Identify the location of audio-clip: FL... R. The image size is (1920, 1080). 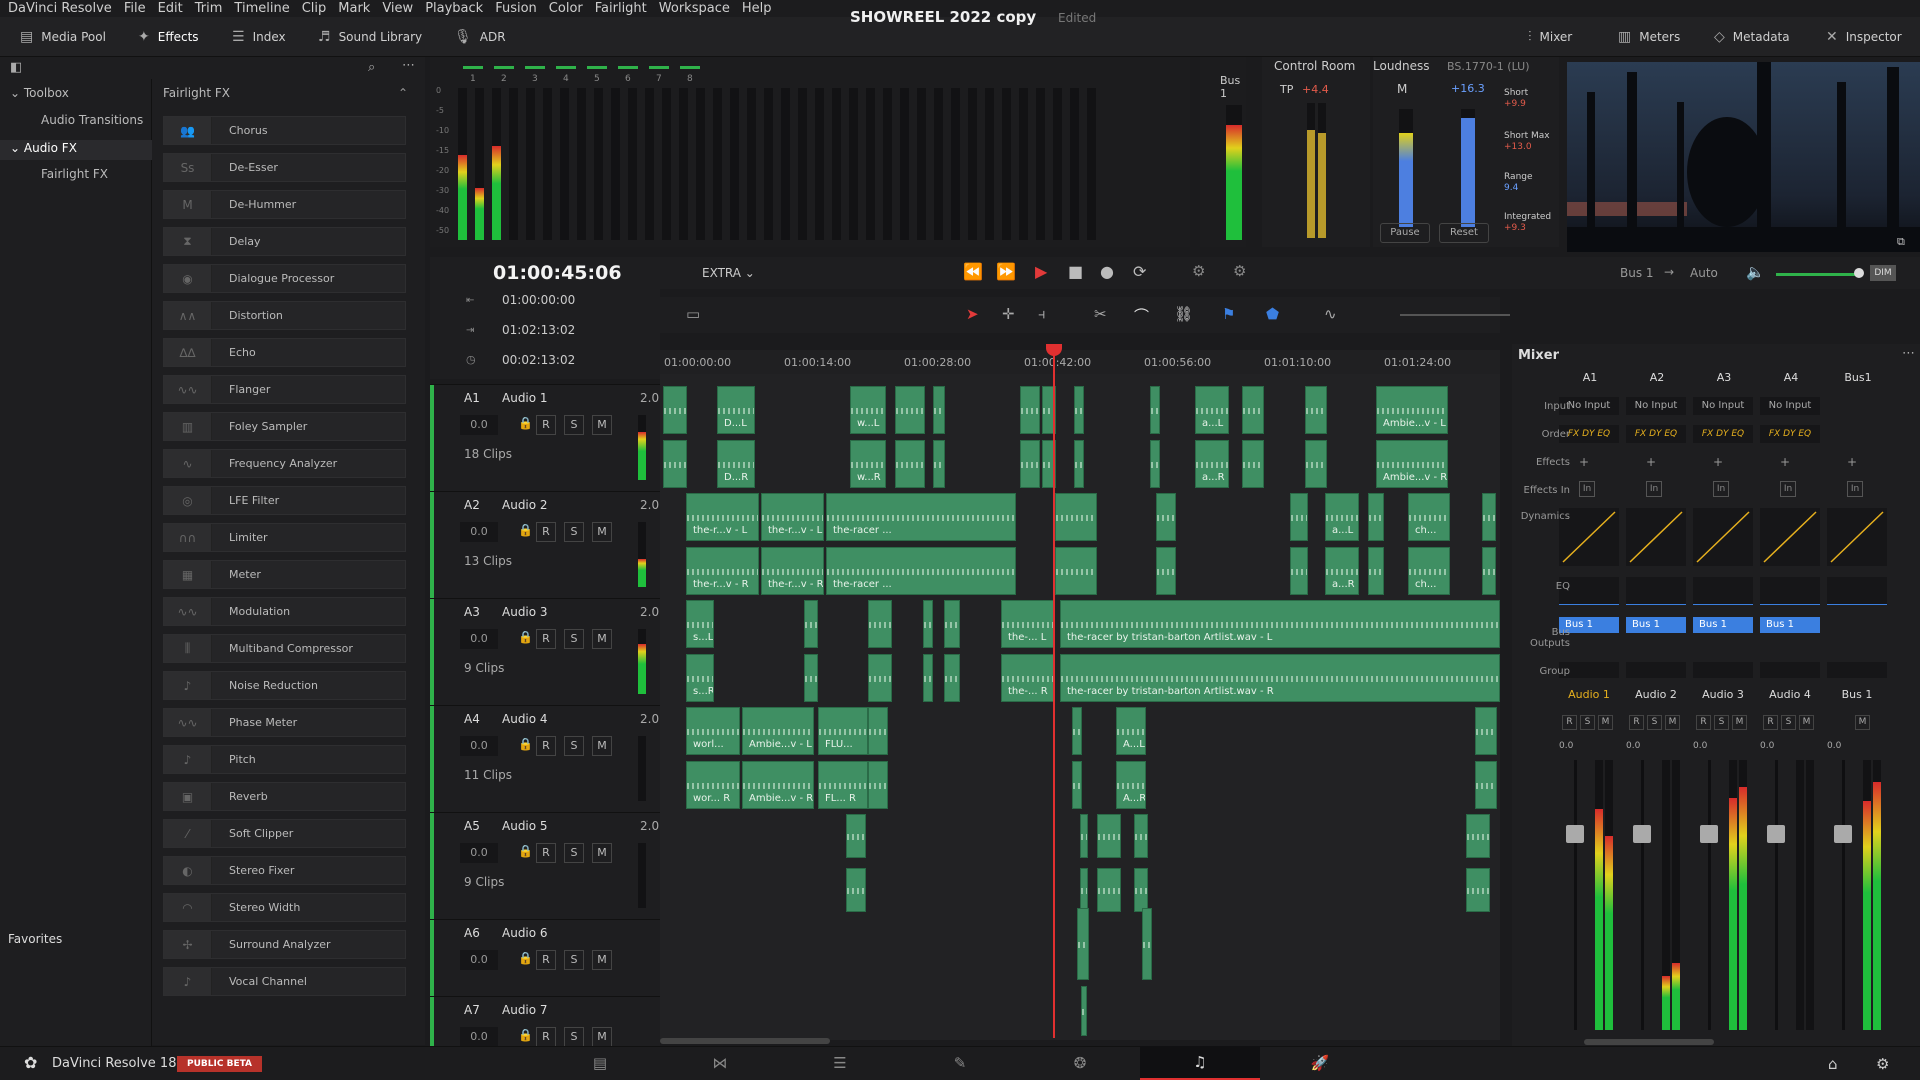
(843, 785).